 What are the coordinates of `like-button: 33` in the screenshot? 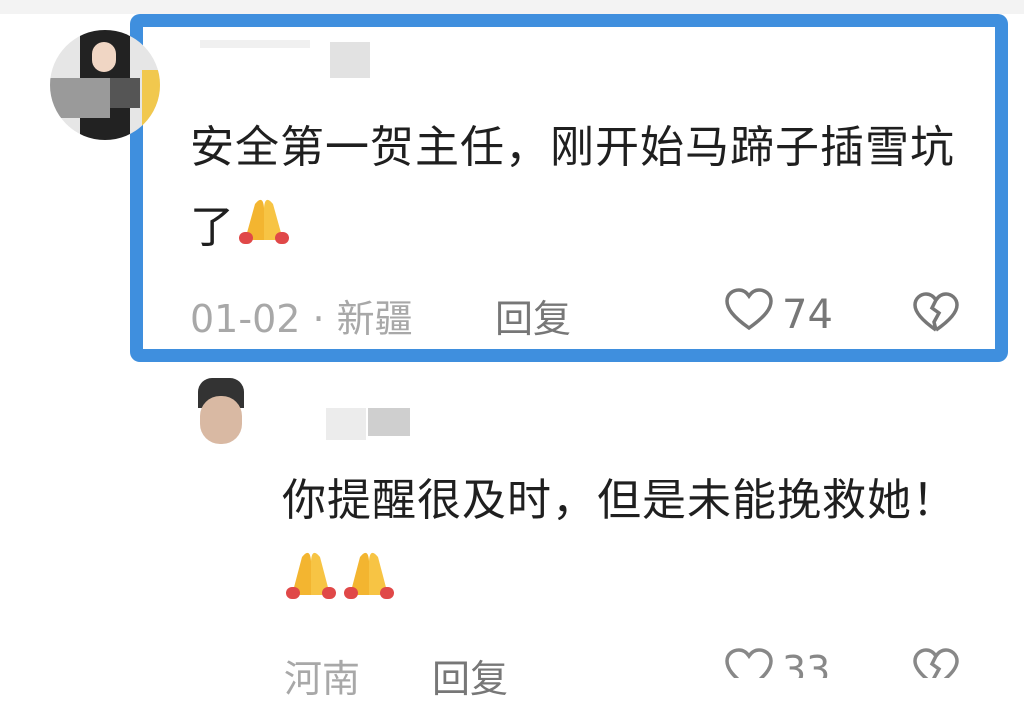 It's located at (777, 663).